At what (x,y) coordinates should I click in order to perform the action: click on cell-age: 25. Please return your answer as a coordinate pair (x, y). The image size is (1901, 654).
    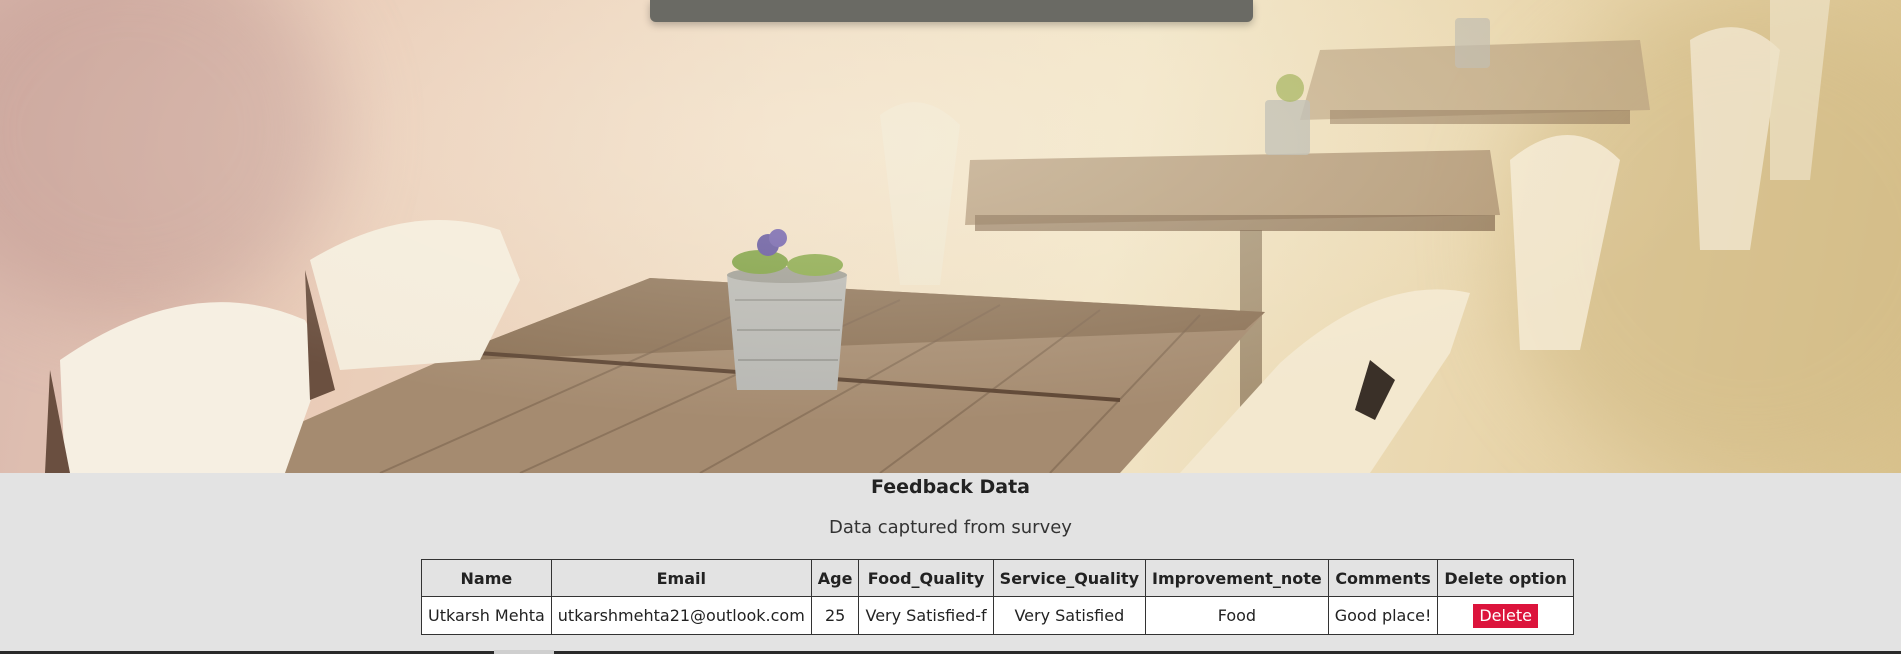
    Looking at the image, I should click on (835, 615).